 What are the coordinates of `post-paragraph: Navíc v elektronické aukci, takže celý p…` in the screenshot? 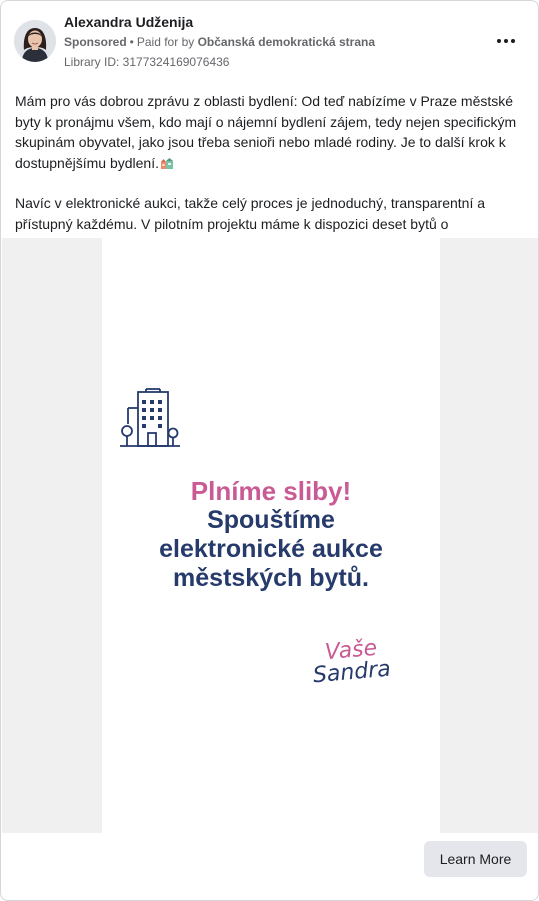 It's located at (250, 213).